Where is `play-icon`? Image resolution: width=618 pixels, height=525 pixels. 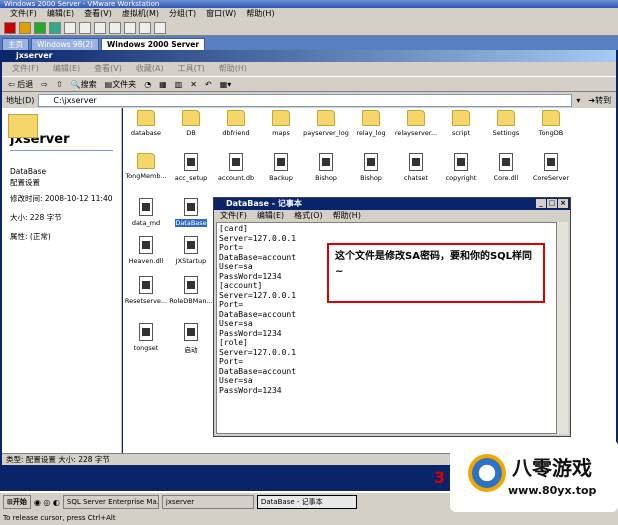
play-icon is located at coordinates (40, 27).